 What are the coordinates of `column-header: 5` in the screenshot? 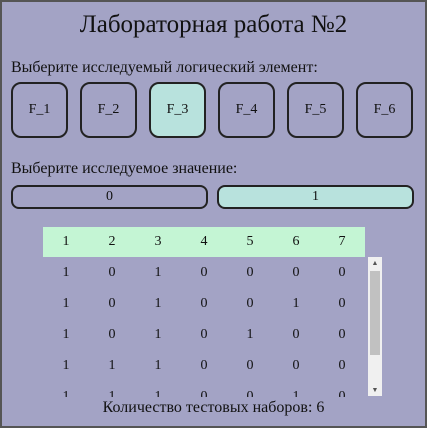 It's located at (250, 241).